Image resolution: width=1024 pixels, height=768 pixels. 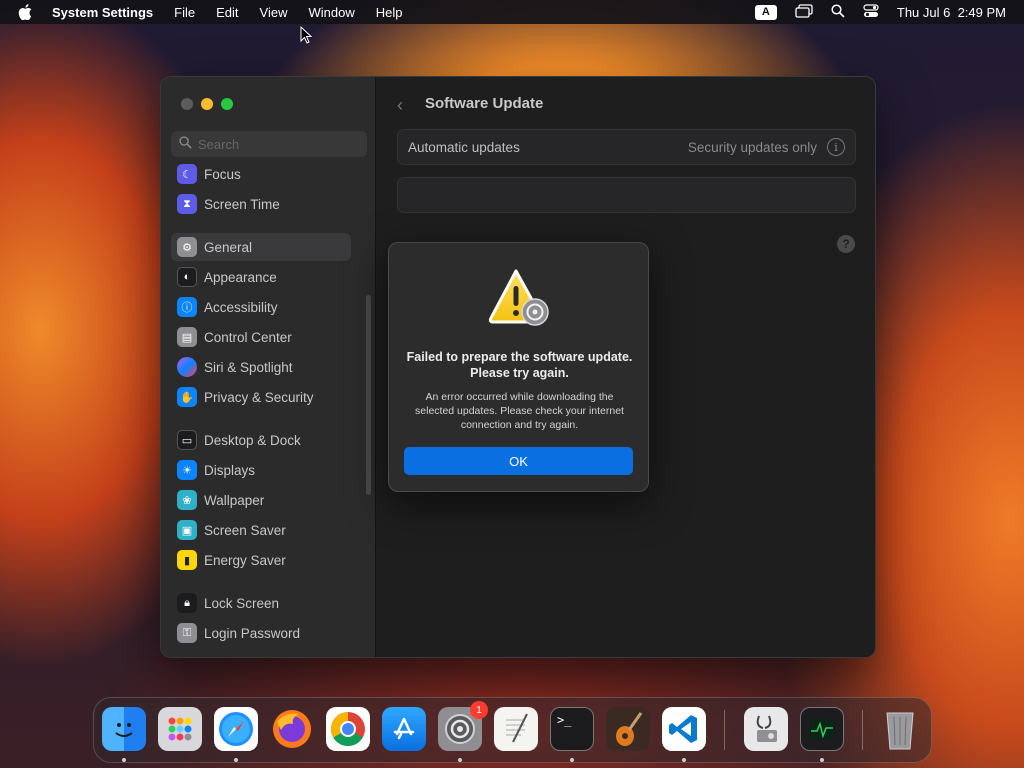 What do you see at coordinates (187, 367) in the screenshot?
I see `siri-icon` at bounding box center [187, 367].